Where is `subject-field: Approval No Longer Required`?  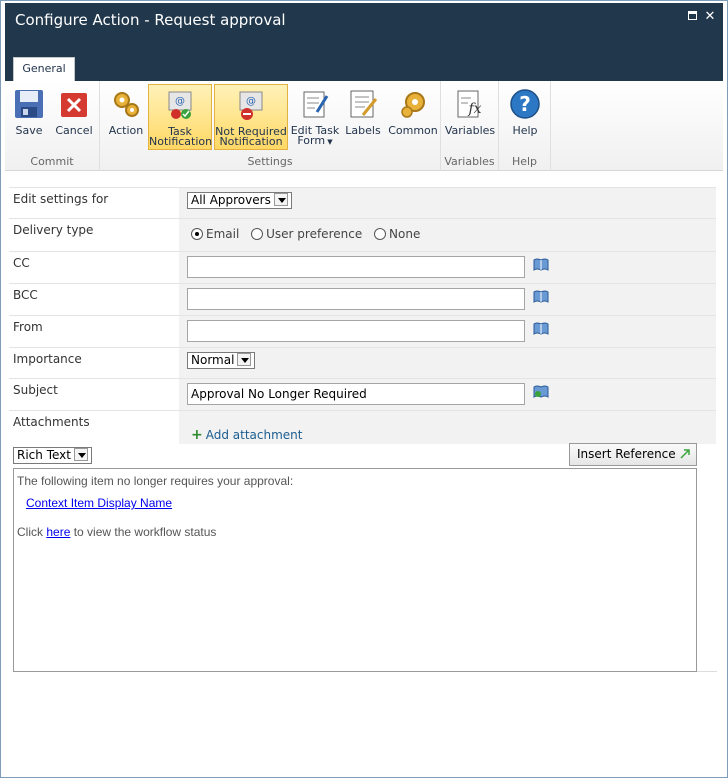 subject-field: Approval No Longer Required is located at coordinates (447, 394).